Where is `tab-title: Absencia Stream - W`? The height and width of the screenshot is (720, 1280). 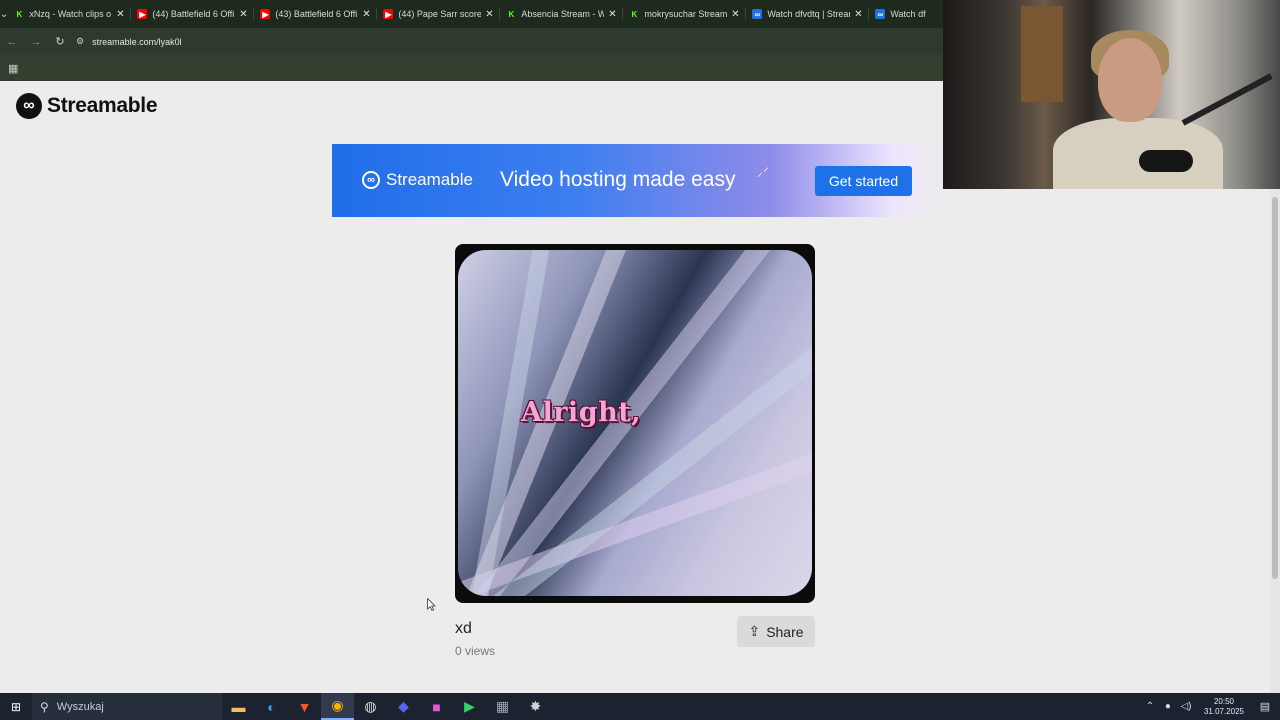 tab-title: Absencia Stream - W is located at coordinates (563, 14).